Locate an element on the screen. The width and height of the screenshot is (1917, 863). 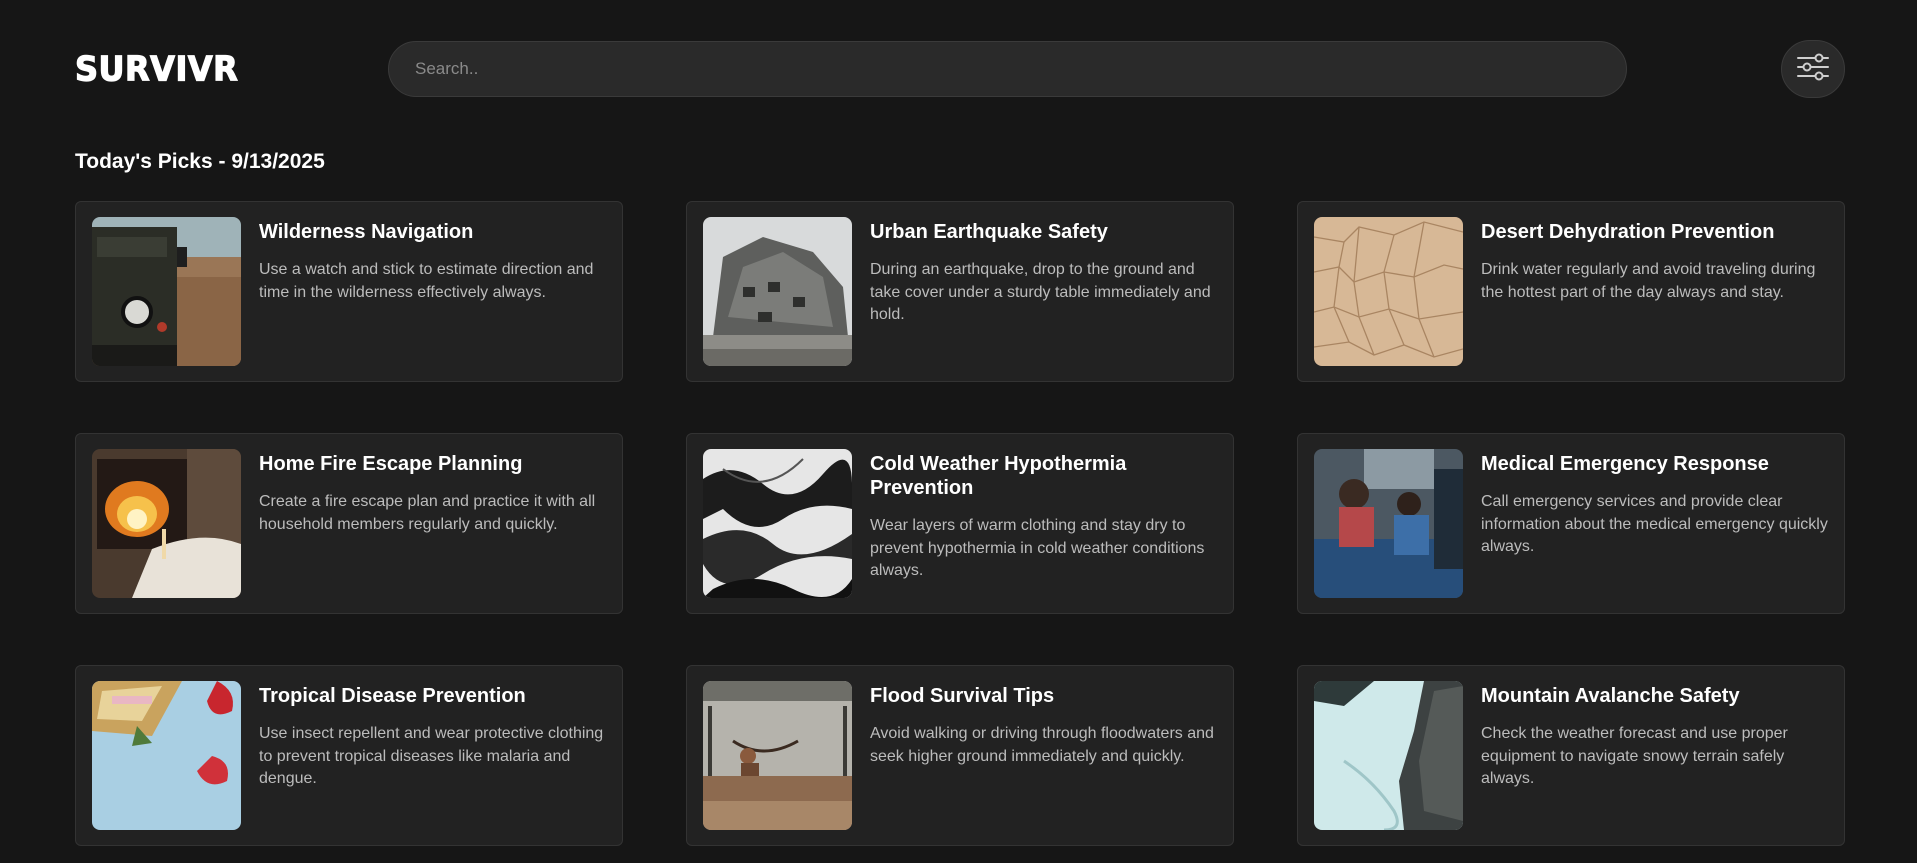
section-title: Today's Picks - 9/13/2025 is located at coordinates (200, 161).